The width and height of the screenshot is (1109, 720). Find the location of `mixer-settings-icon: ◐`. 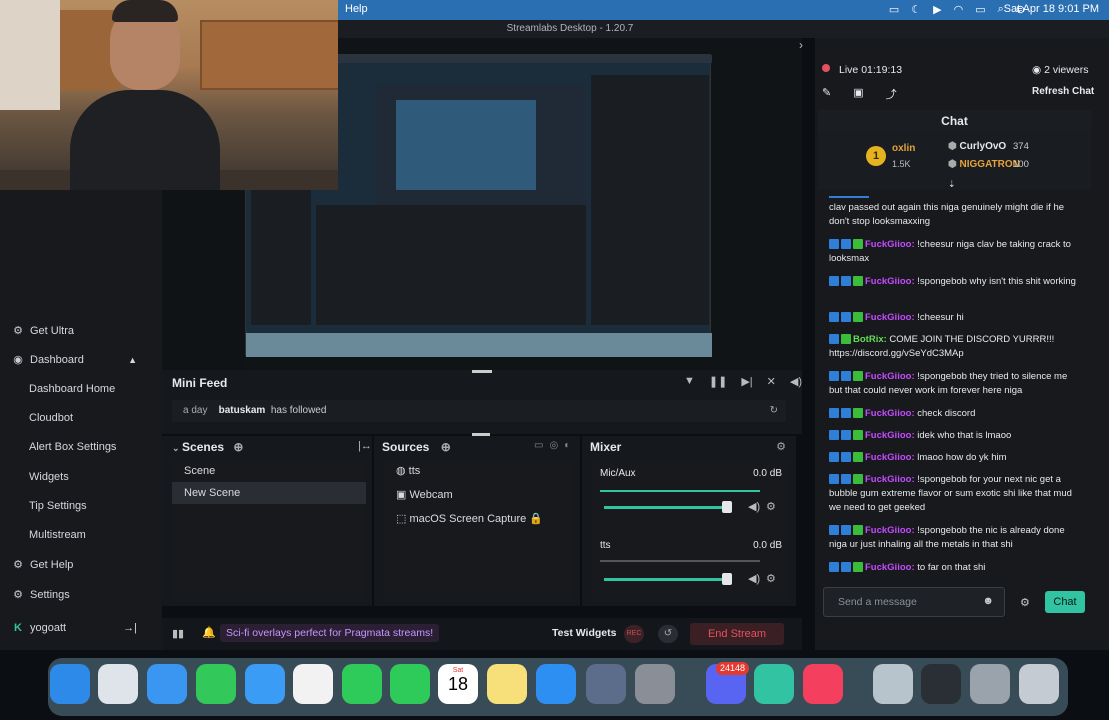

mixer-settings-icon: ◐ is located at coordinates (567, 445).